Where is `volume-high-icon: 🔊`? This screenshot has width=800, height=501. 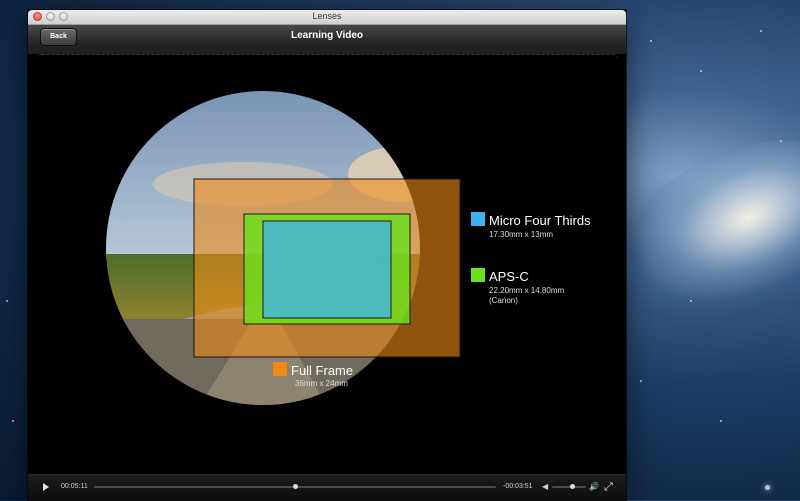 volume-high-icon: 🔊 is located at coordinates (594, 486).